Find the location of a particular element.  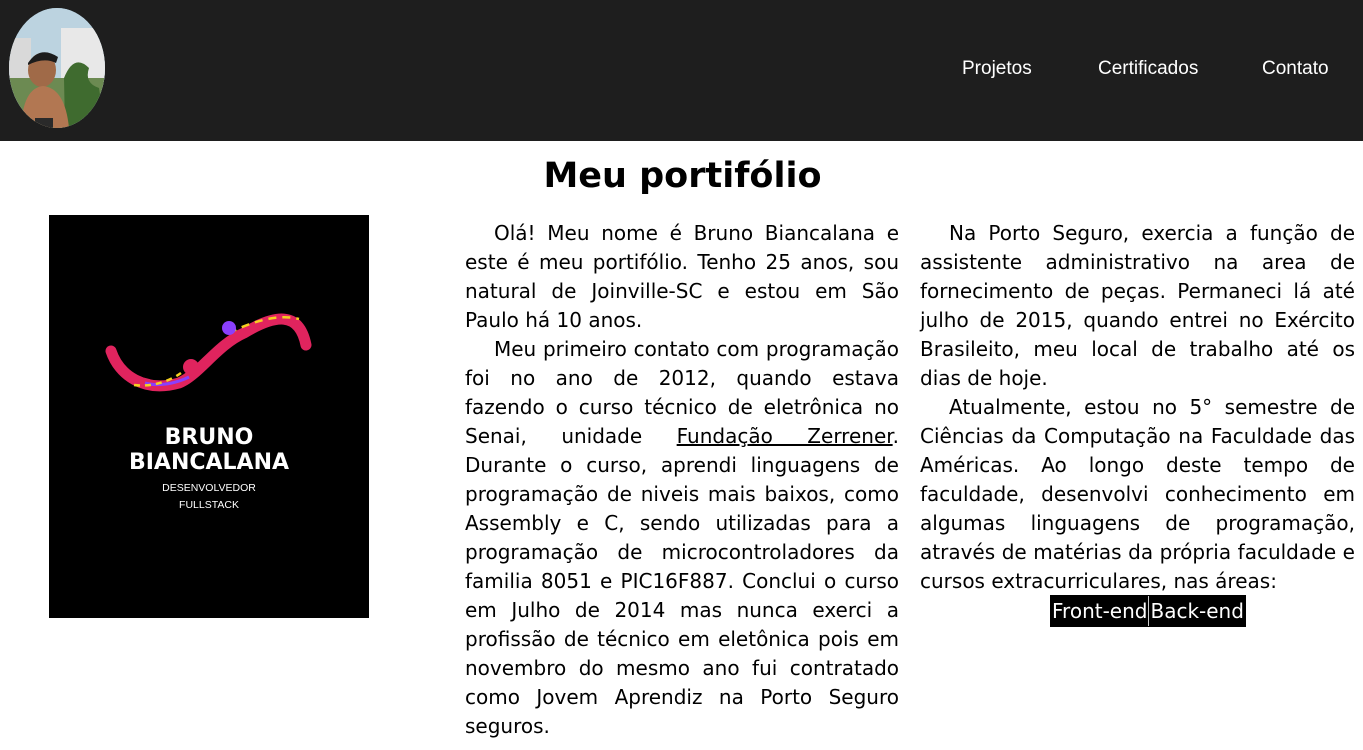

card-name-last: BIANCALANA is located at coordinates (209, 462).